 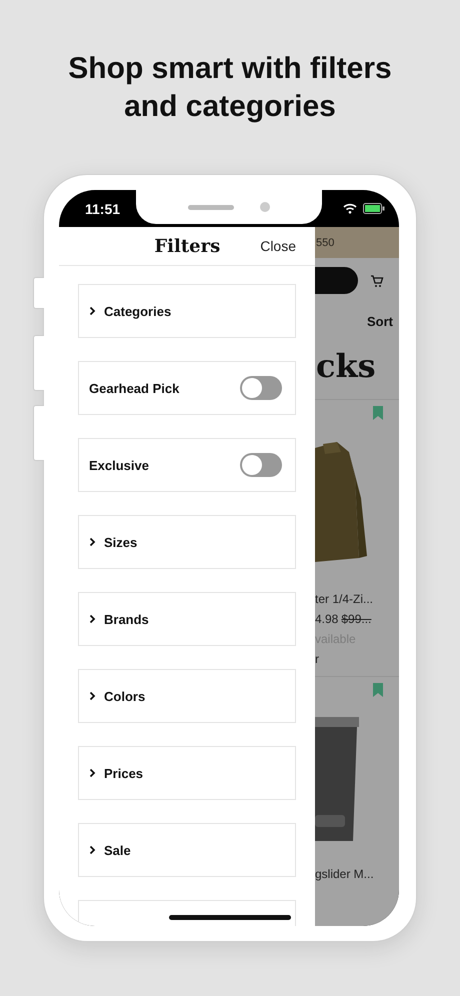 I want to click on banner-text: 550, so click(x=325, y=242).